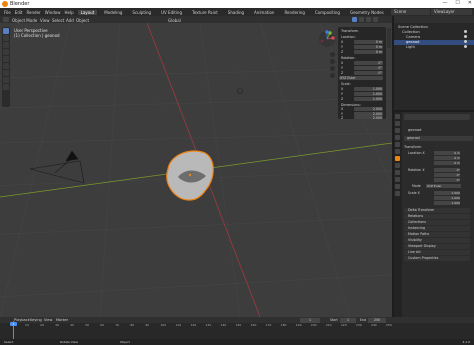 Image resolution: width=474 pixels, height=345 pixels. What do you see at coordinates (413, 37) in the screenshot?
I see `outliner-item-camera: Camera` at bounding box center [413, 37].